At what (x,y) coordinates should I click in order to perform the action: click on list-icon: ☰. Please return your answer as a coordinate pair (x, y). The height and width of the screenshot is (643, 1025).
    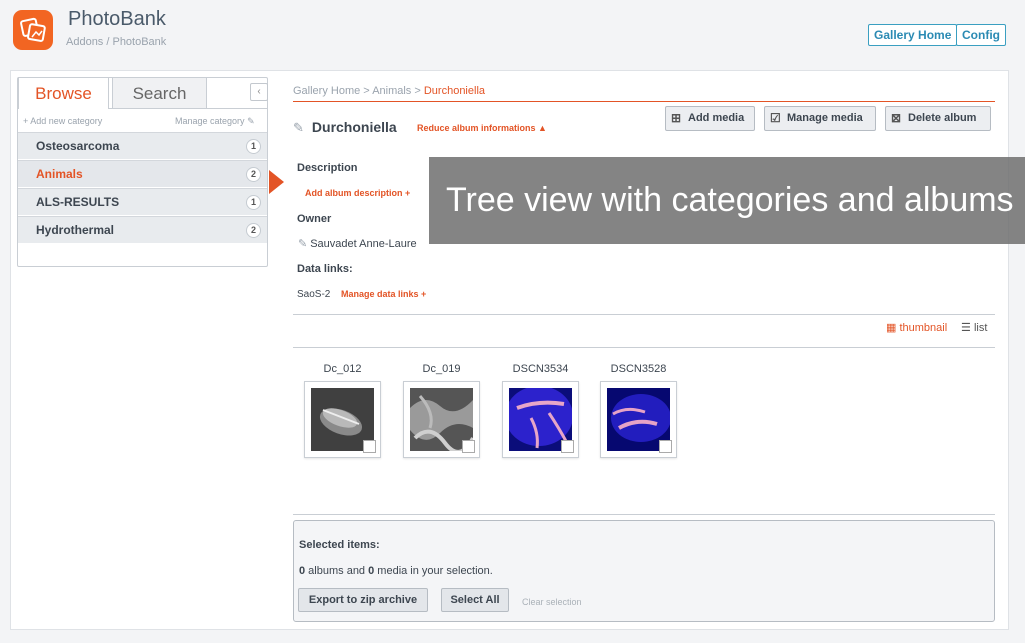
    Looking at the image, I should click on (966, 328).